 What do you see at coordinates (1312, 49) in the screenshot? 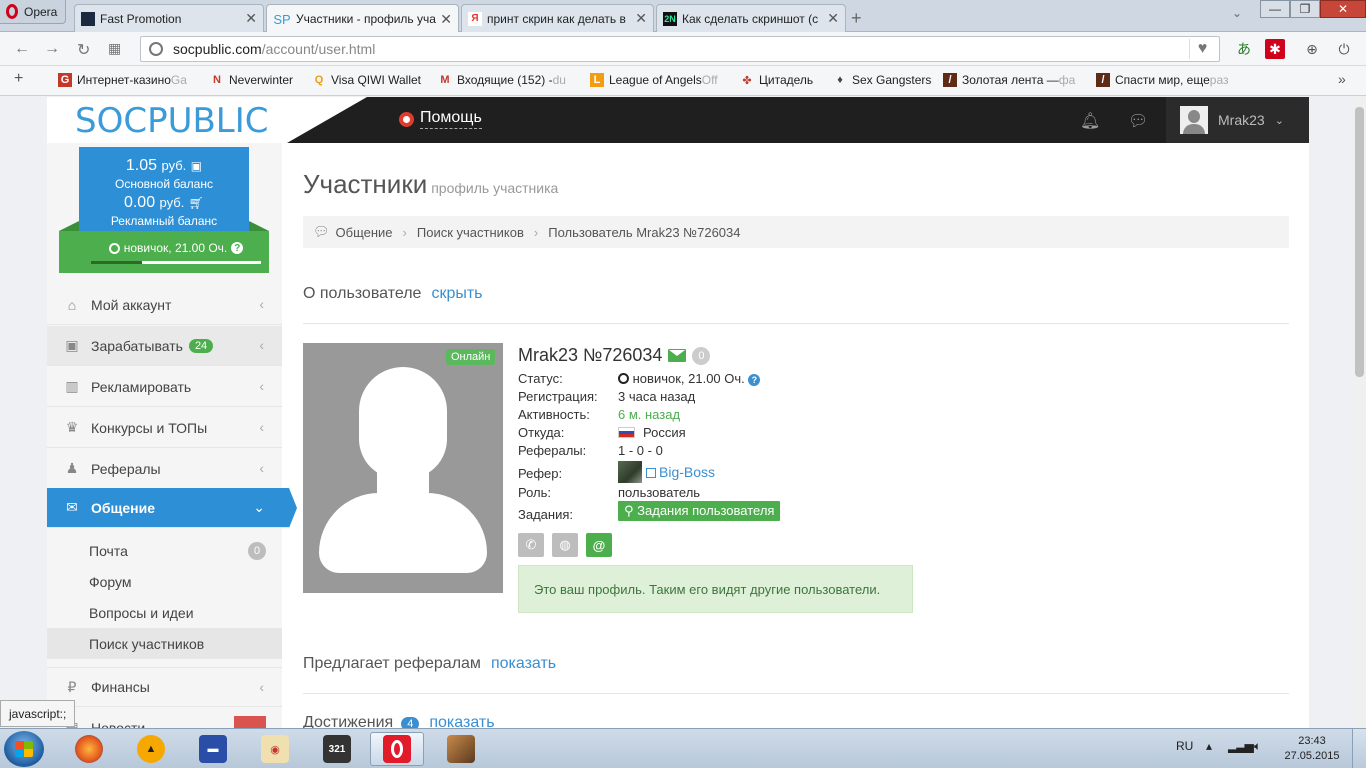
I see `download-extension-icon: ⊕` at bounding box center [1312, 49].